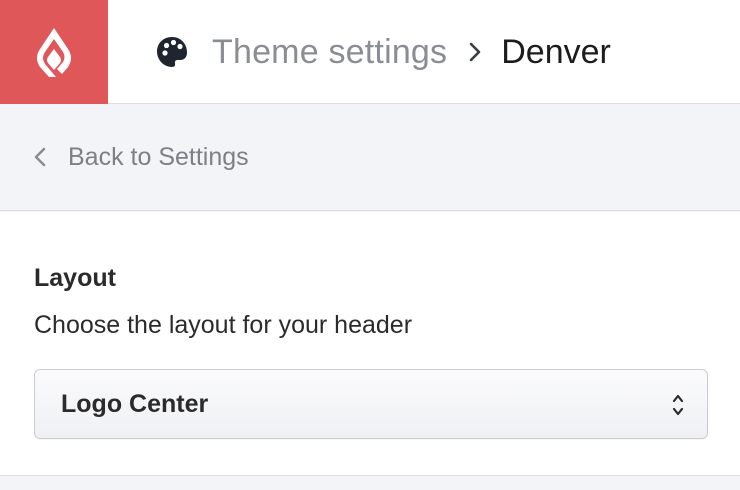 The height and width of the screenshot is (490, 740). What do you see at coordinates (135, 404) in the screenshot?
I see `layout-select-value: Logo Center` at bounding box center [135, 404].